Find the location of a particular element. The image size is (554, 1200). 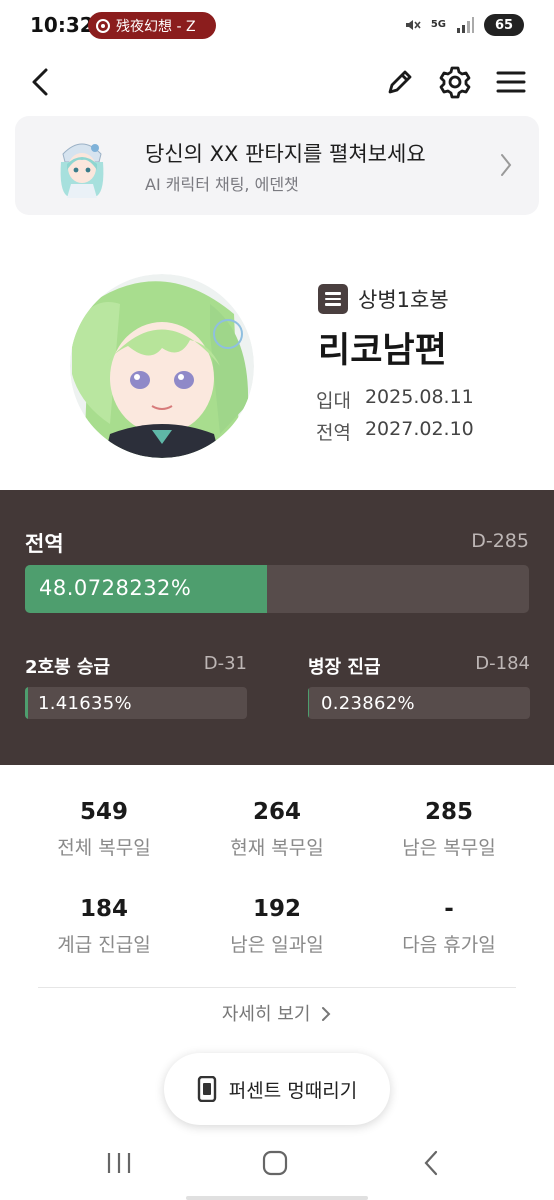

stat-promotion-days: 184 계급 진급일 is located at coordinates (104, 926).